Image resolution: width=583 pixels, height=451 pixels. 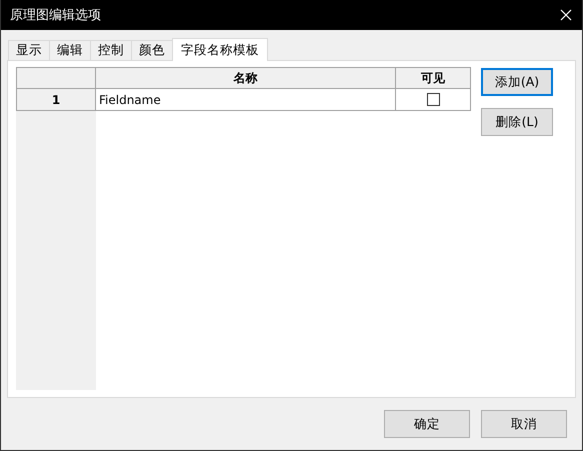 What do you see at coordinates (433, 78) in the screenshot?
I see `column-header: 可见` at bounding box center [433, 78].